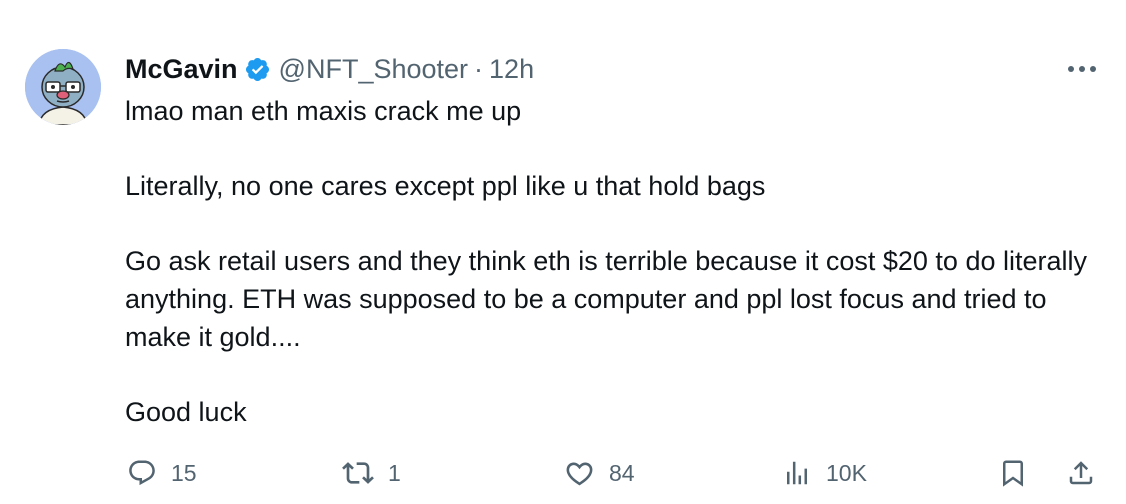  Describe the element at coordinates (622, 472) in the screenshot. I see `like-count: 84` at that location.